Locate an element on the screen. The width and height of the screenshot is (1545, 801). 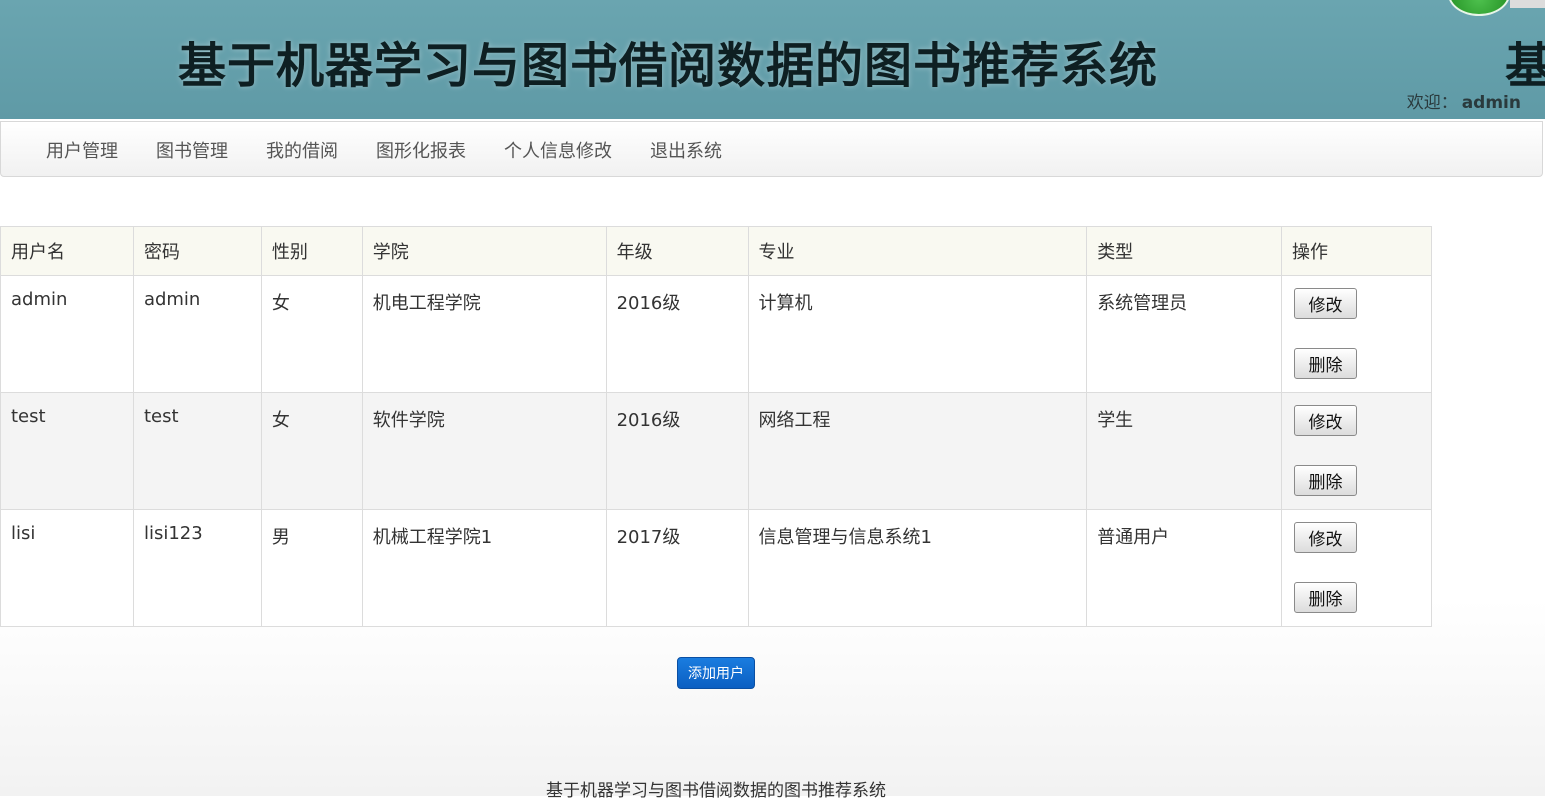
column-header-type: 类型 is located at coordinates (1184, 251).